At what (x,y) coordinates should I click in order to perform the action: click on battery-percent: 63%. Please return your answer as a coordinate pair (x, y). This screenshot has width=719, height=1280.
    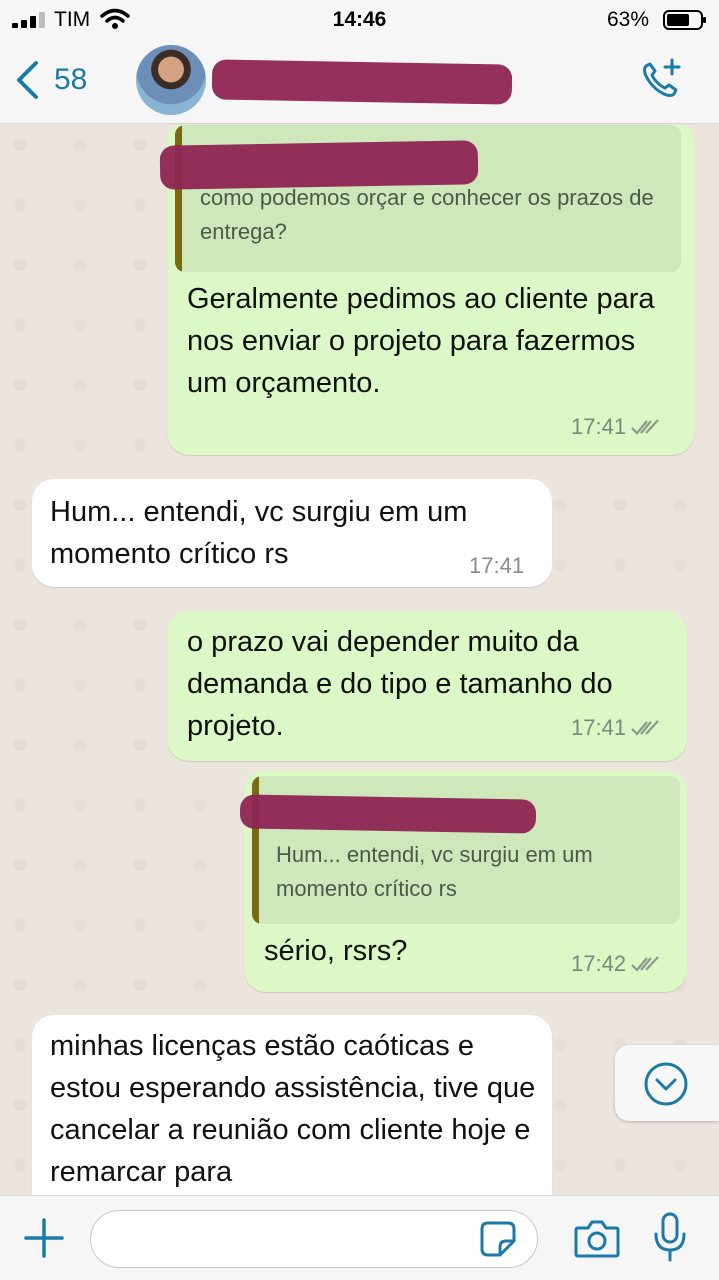
    Looking at the image, I should click on (628, 19).